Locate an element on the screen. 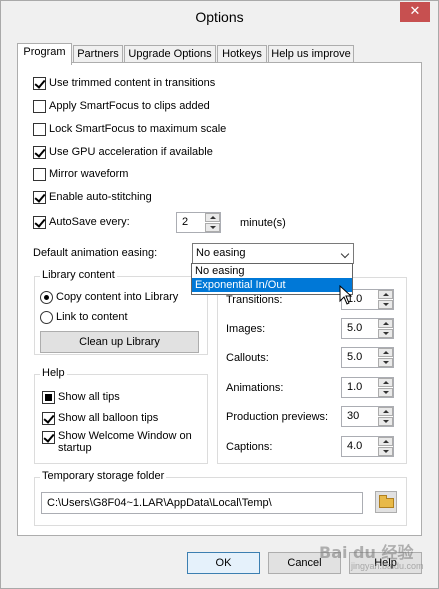 The image size is (439, 589). duration-value-production-previews: 30 is located at coordinates (353, 416).